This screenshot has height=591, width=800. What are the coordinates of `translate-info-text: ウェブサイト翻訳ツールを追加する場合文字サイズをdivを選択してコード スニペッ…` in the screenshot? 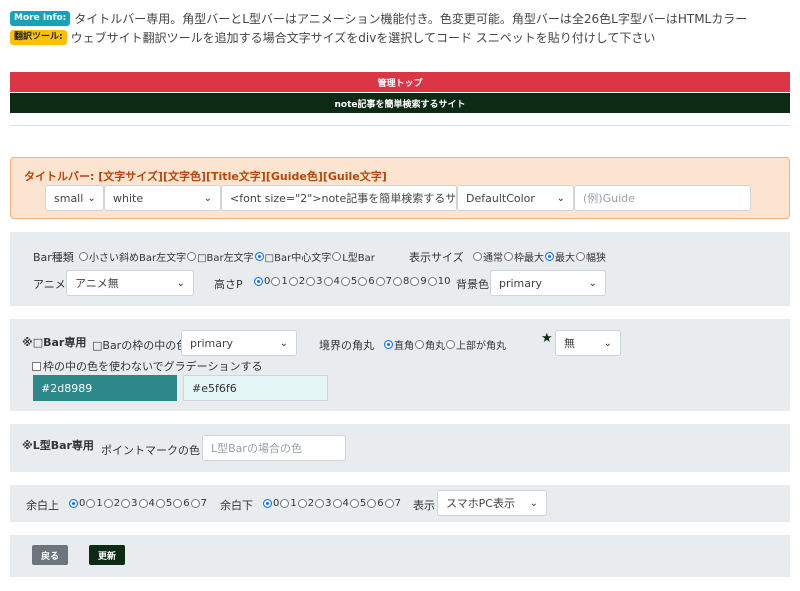 It's located at (363, 38).